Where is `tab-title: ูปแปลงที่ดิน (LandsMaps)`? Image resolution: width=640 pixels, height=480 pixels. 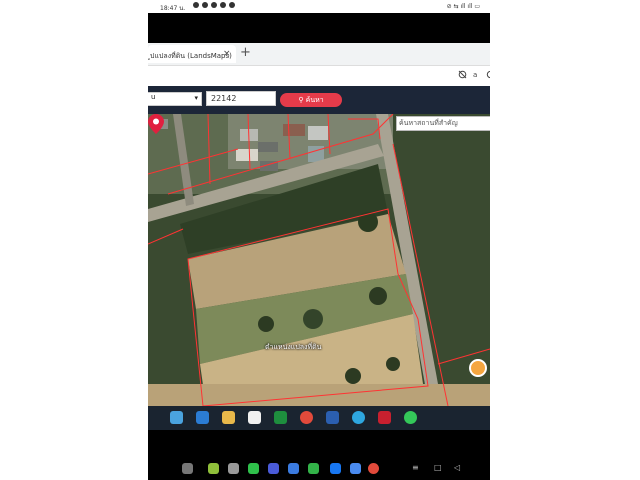 tab-title: ูปแปลงที่ดิน (LandsMaps) is located at coordinates (191, 56).